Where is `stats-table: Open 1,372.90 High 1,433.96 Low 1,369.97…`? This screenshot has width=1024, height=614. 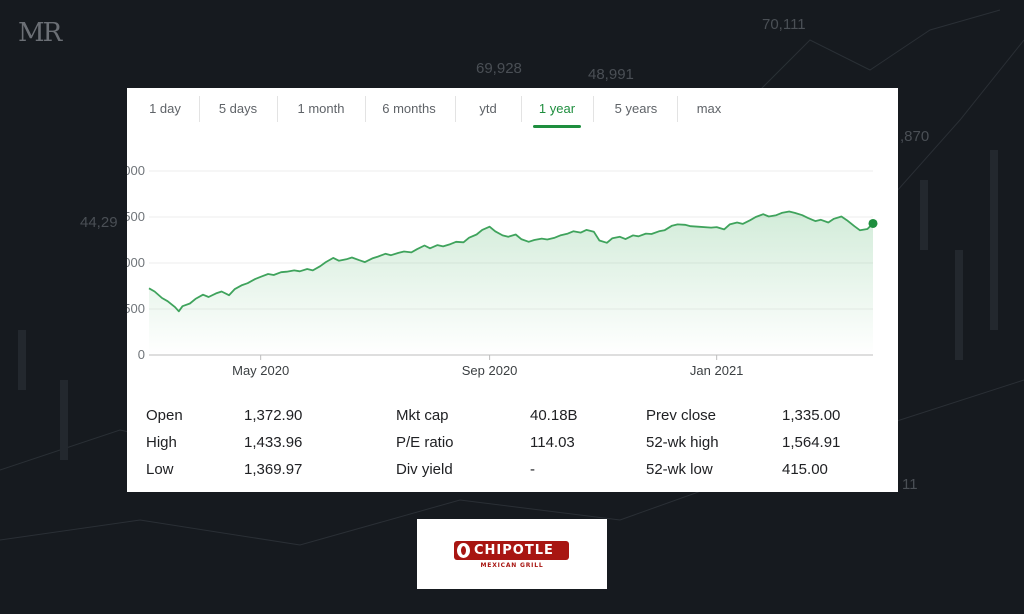 stats-table: Open 1,372.90 High 1,433.96 Low 1,369.97… is located at coordinates (512, 447).